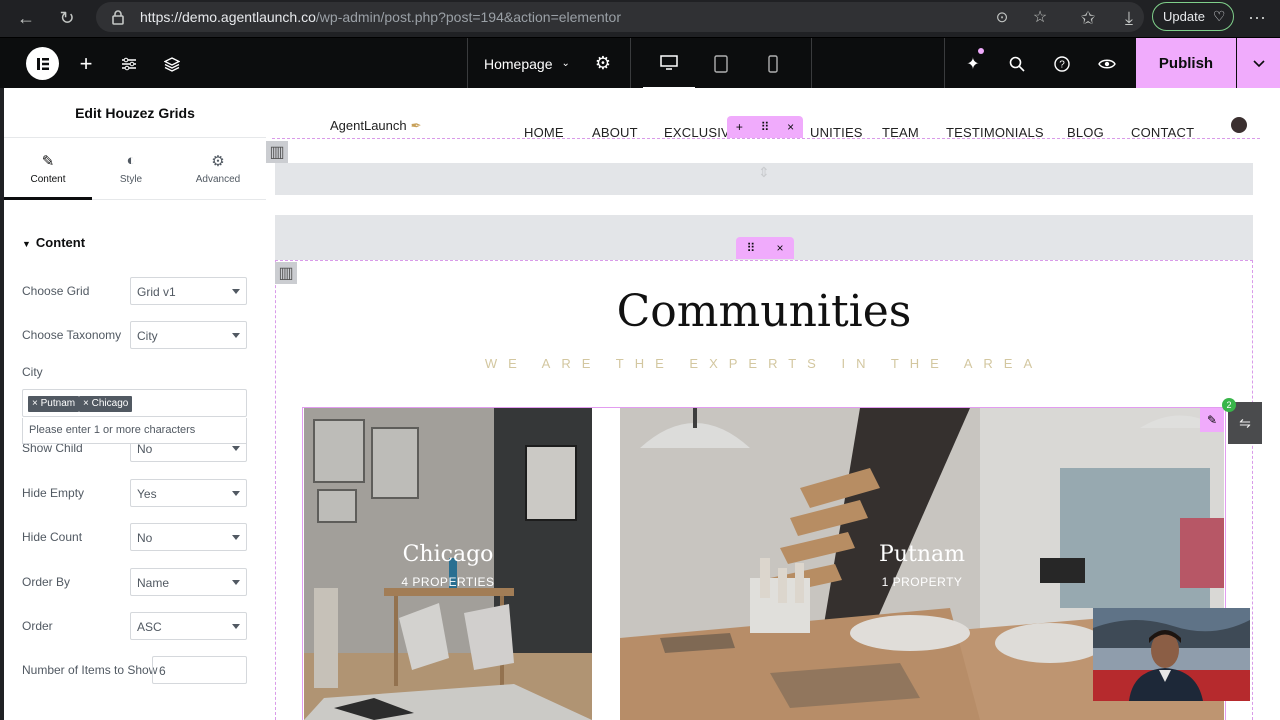 This screenshot has width=1280, height=720. Describe the element at coordinates (1129, 18) in the screenshot. I see `download-icon: ⤓` at that location.